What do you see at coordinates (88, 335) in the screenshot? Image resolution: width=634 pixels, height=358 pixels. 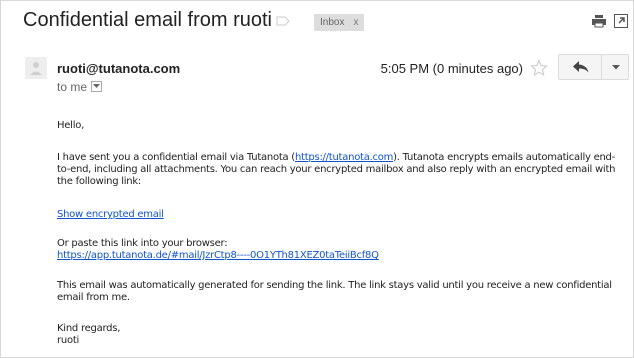 I see `signature-block: Kind regards, ruoti` at bounding box center [88, 335].